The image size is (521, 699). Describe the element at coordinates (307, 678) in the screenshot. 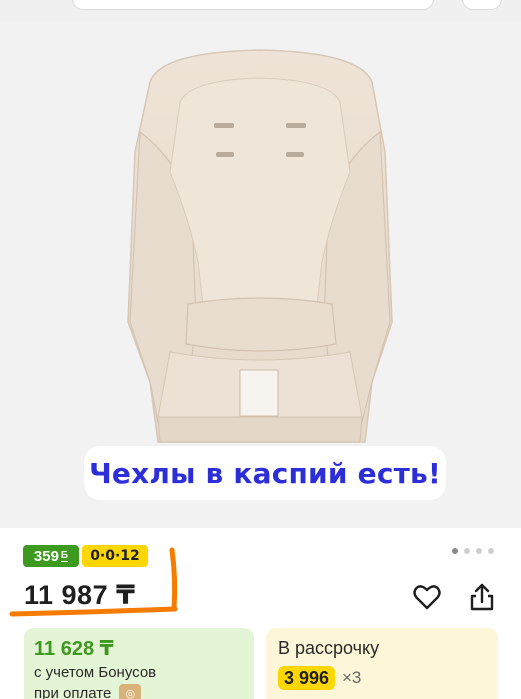

I see `installment-monthly: 3 996` at that location.